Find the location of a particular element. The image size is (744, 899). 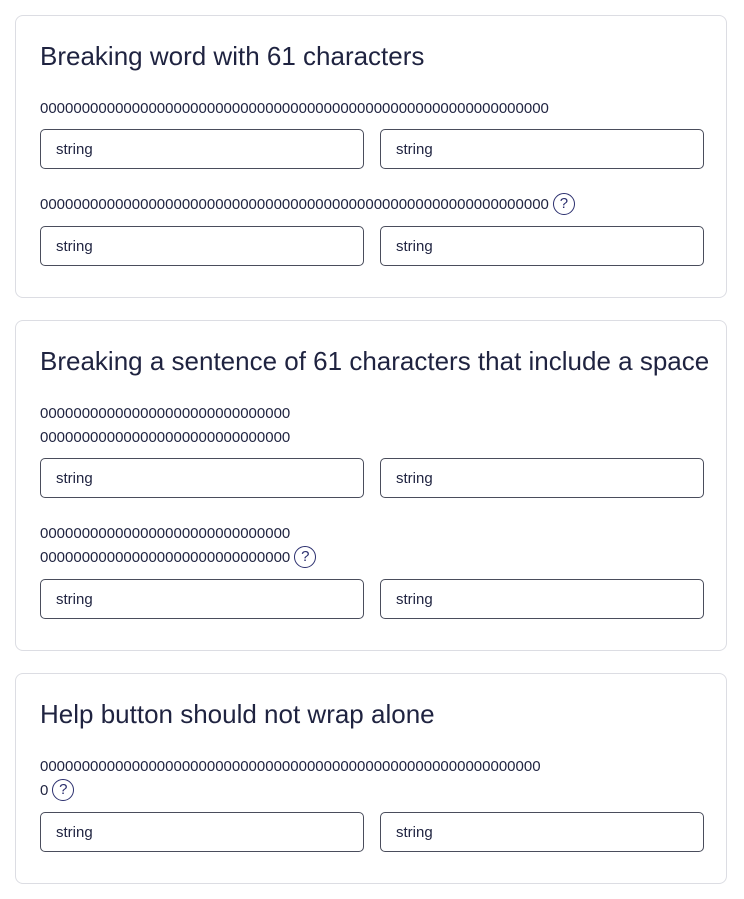

field-label-line: 0 is located at coordinates (44, 790).